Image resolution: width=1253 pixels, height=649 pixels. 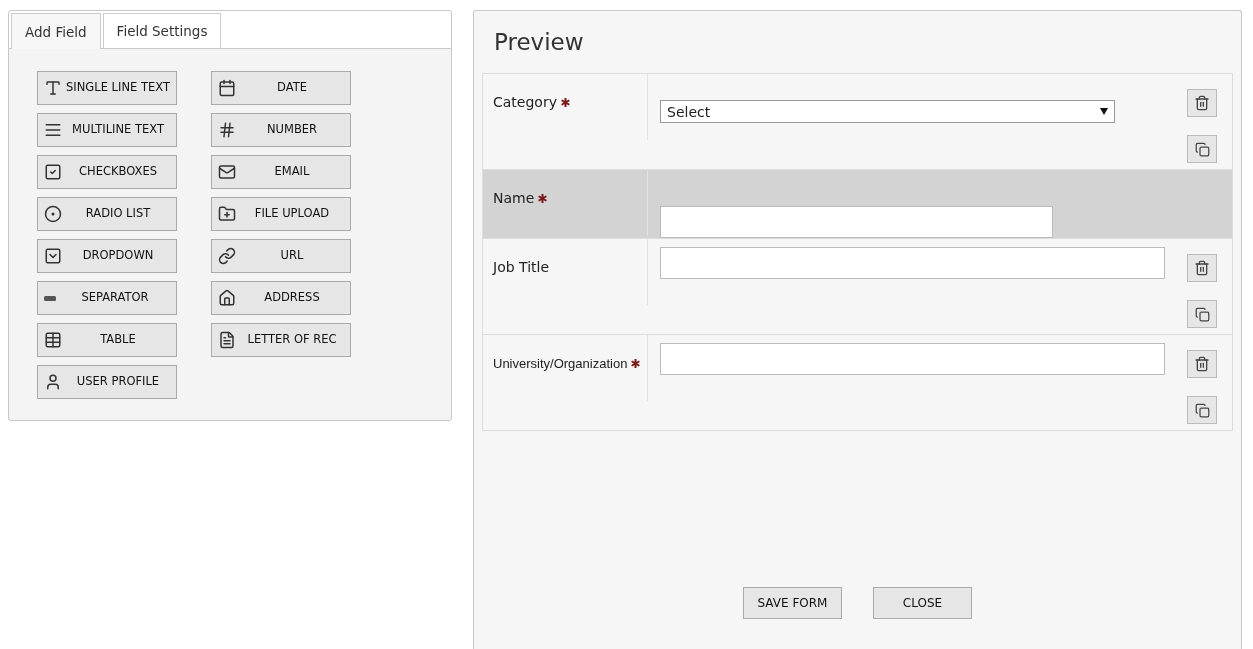 I want to click on field-type-button: ADDRESS, so click(x=281, y=298).